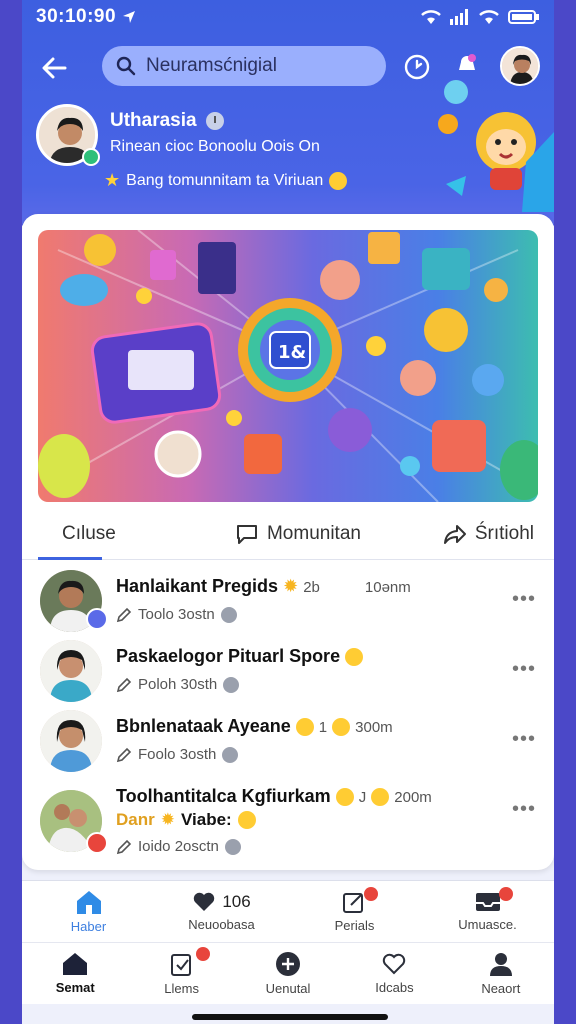 The image size is (576, 1024). I want to click on post-title-row: Hanlaikant Pregids ✹ 2b 10ənm, so click(263, 586).